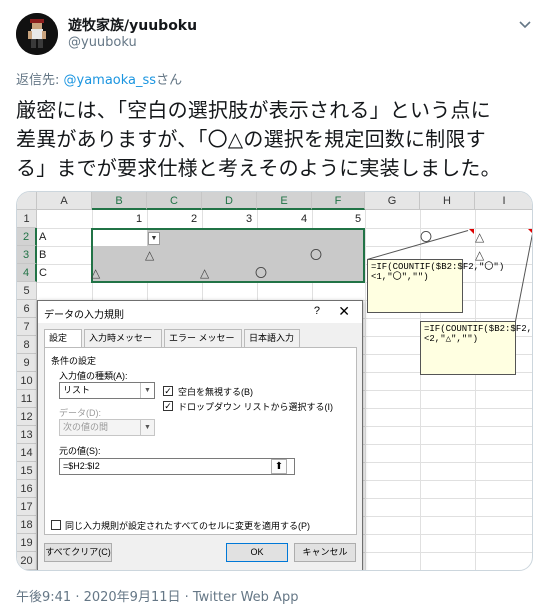 This screenshot has width=545, height=613. Describe the element at coordinates (27, 417) in the screenshot. I see `row-header: 12` at that location.